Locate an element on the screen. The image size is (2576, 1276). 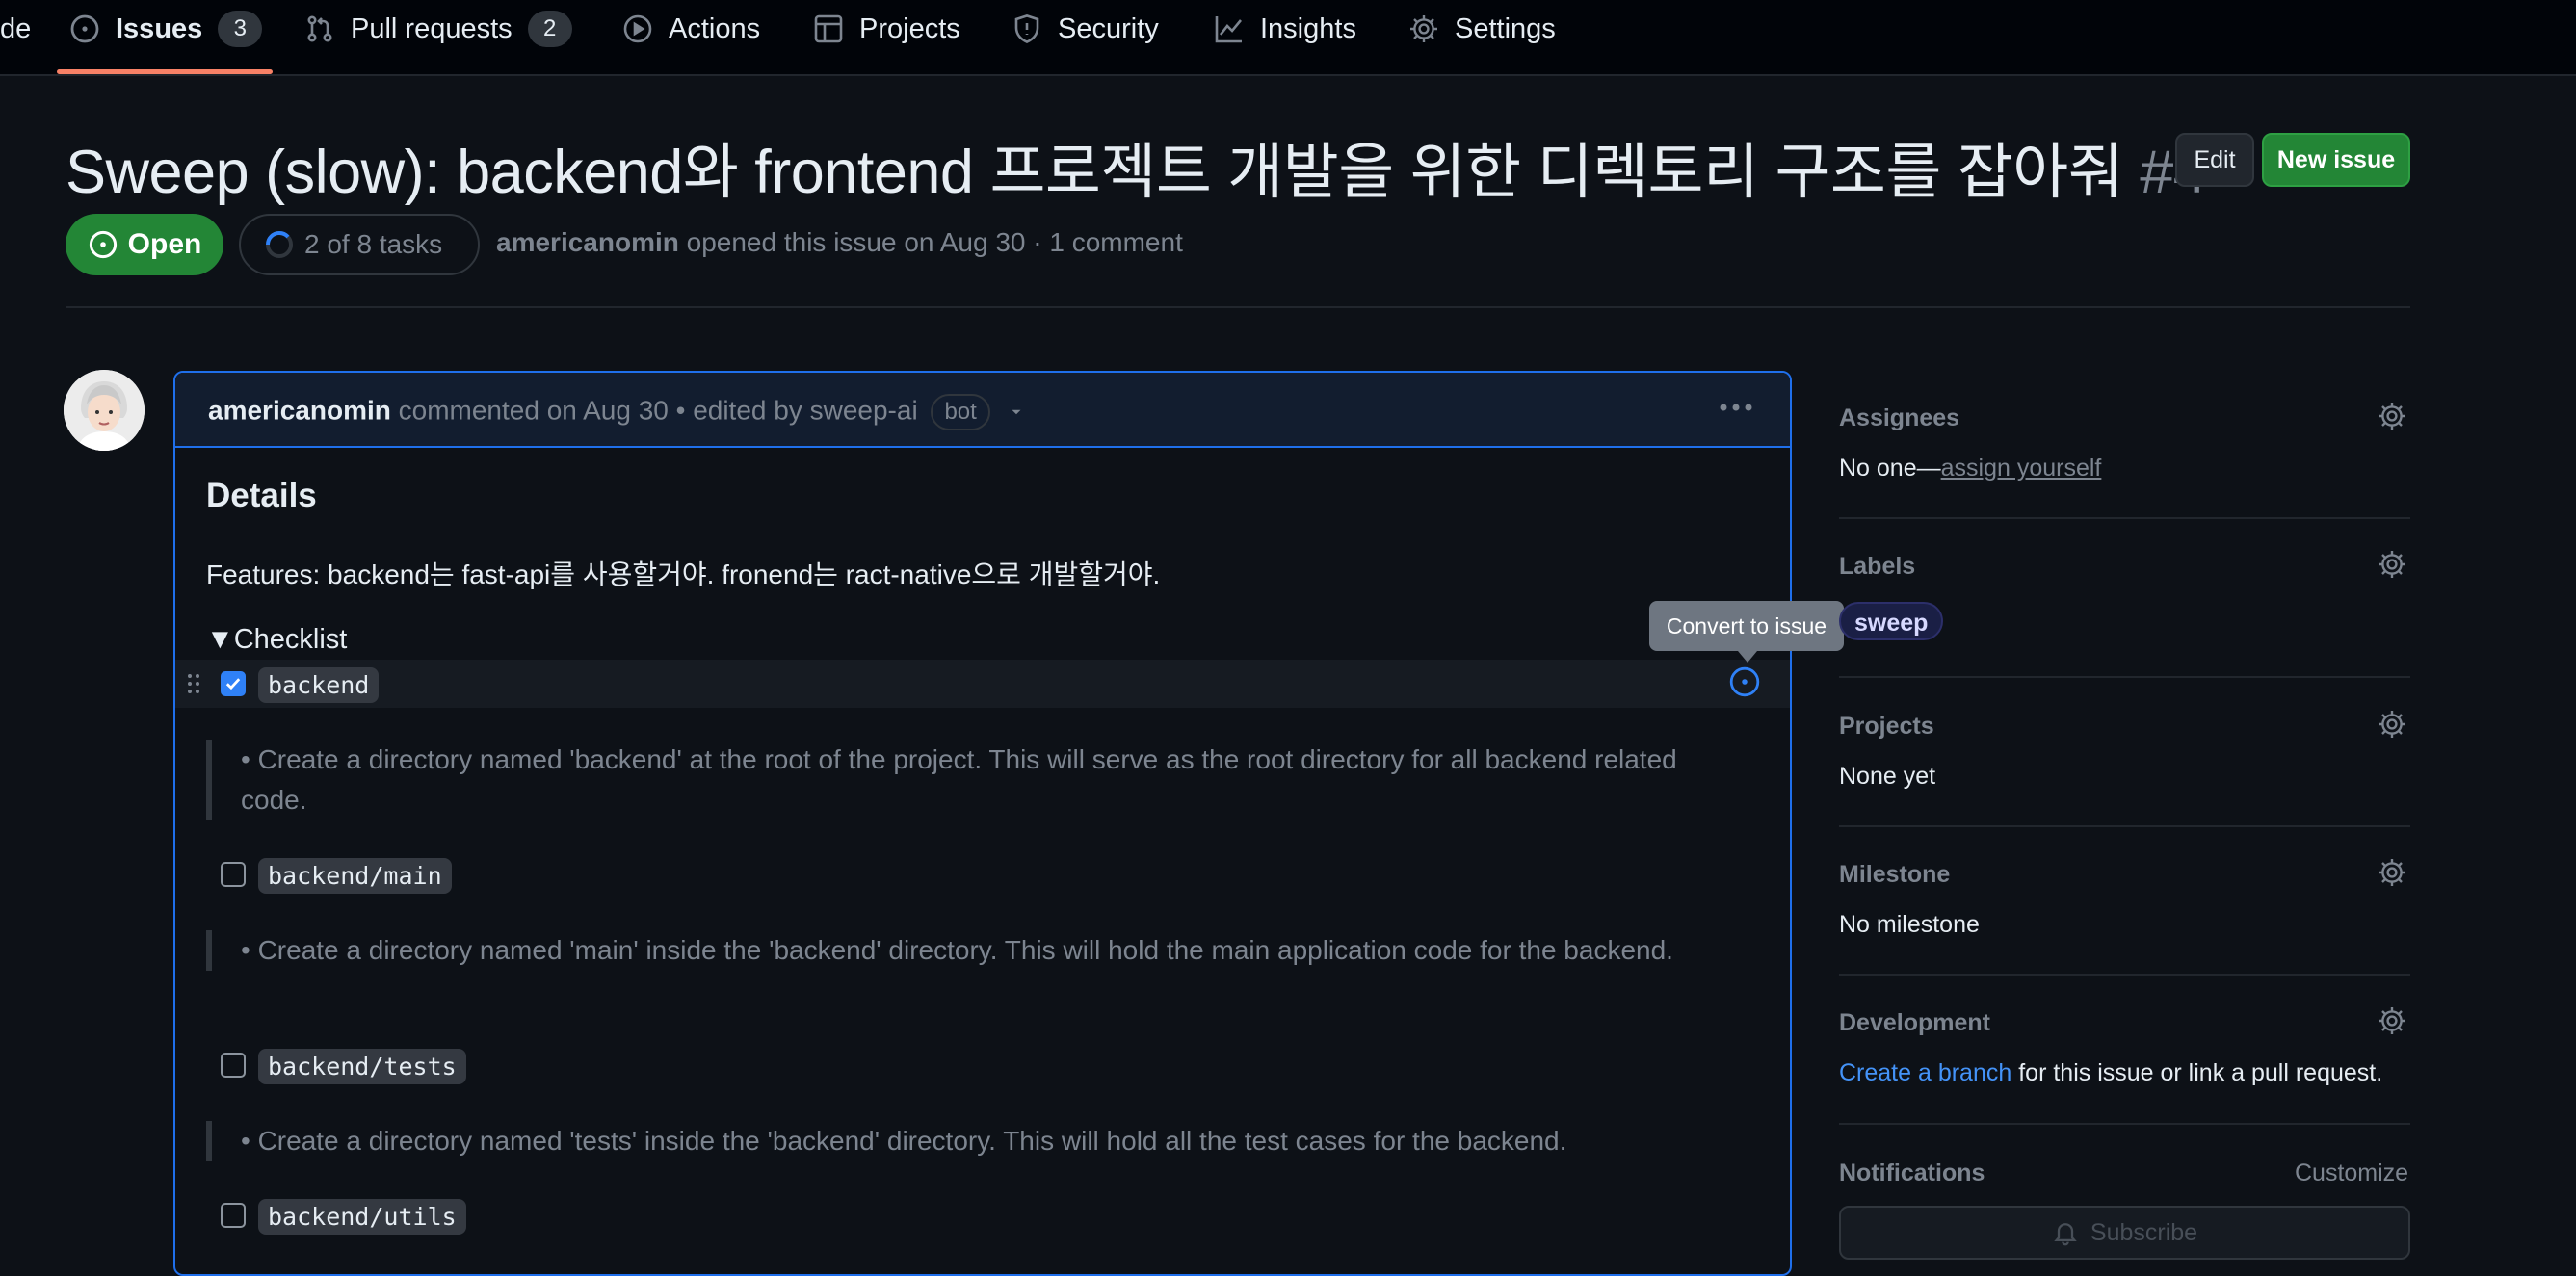
tab-pull-requests-label: Pull requests is located at coordinates (432, 28).